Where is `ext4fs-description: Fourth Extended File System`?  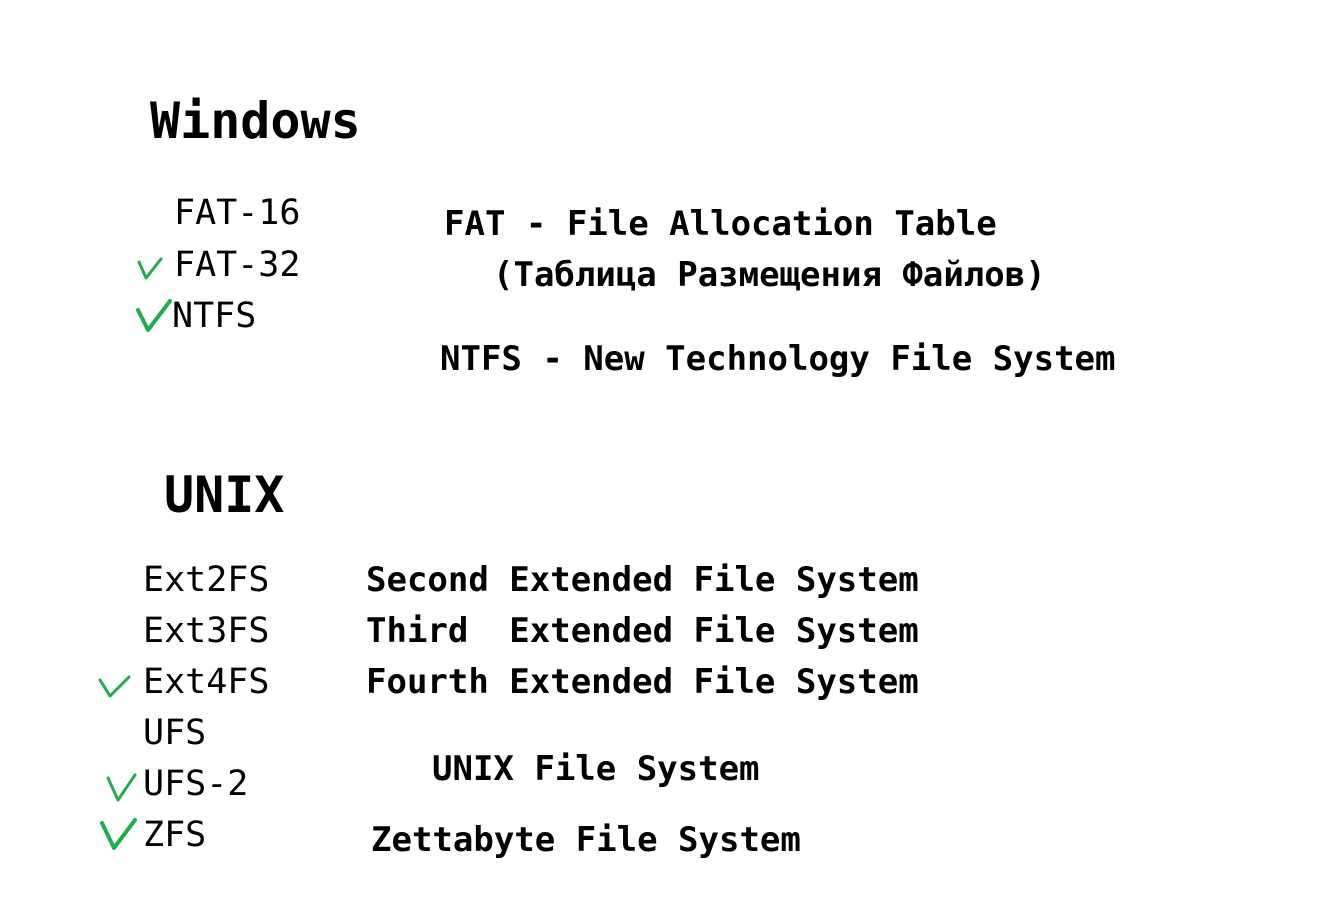 ext4fs-description: Fourth Extended File System is located at coordinates (642, 682).